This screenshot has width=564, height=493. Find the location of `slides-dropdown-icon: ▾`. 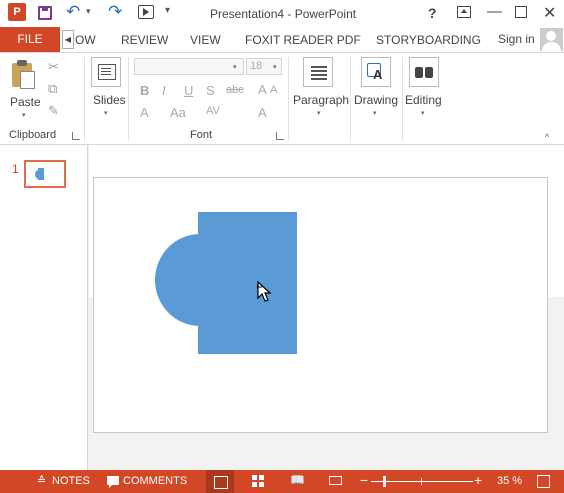

slides-dropdown-icon: ▾ is located at coordinates (106, 113).